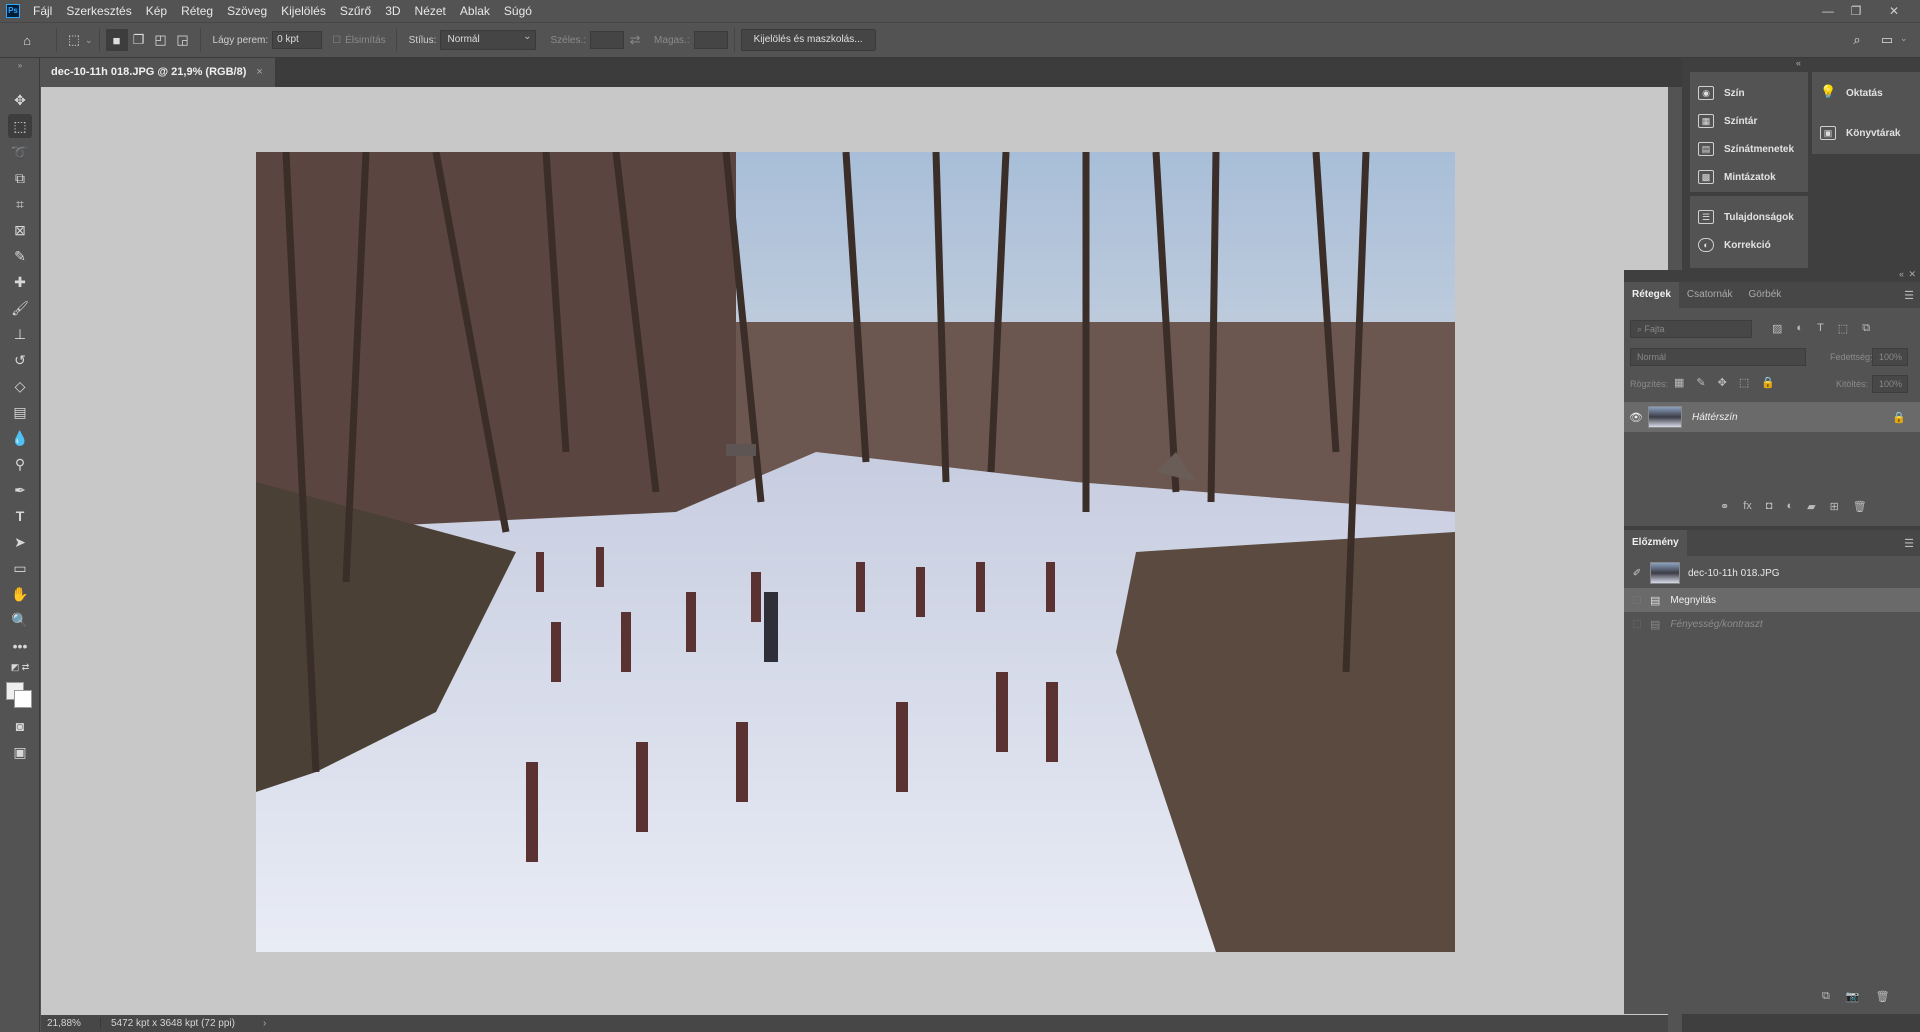 Image resolution: width=1920 pixels, height=1032 pixels. Describe the element at coordinates (20, 667) in the screenshot. I see `default-colors-icon: ◩ ⇄` at that location.